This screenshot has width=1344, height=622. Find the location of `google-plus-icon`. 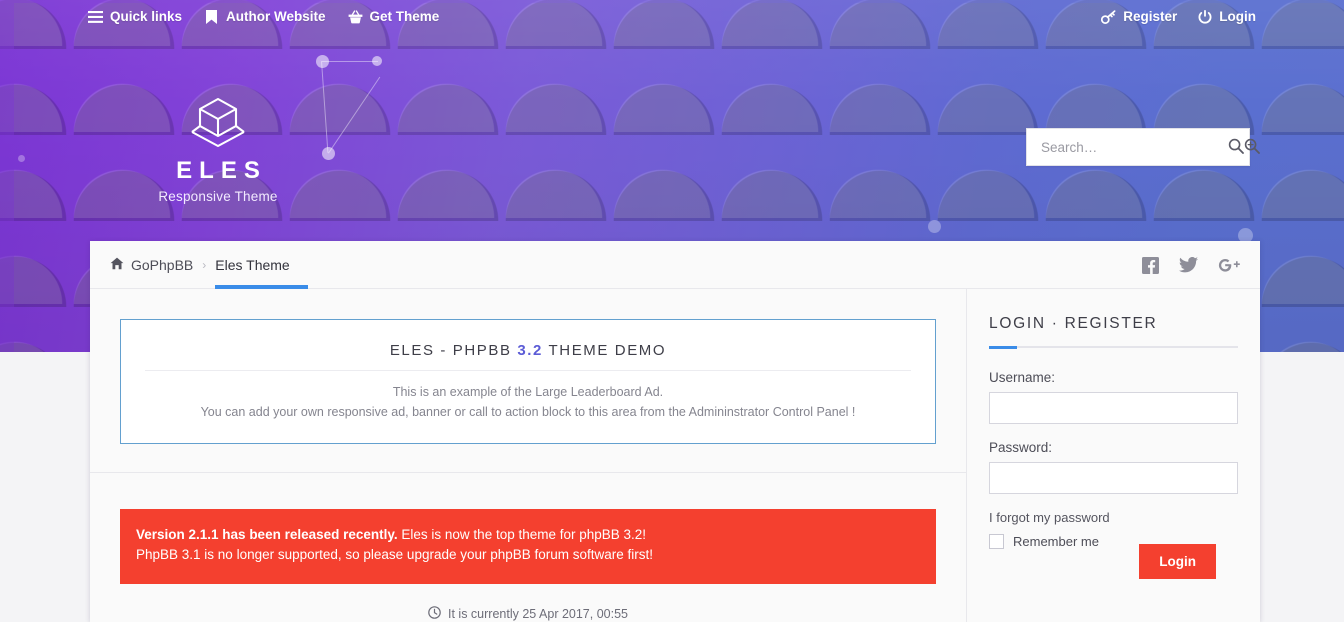

google-plus-icon is located at coordinates (1229, 265).